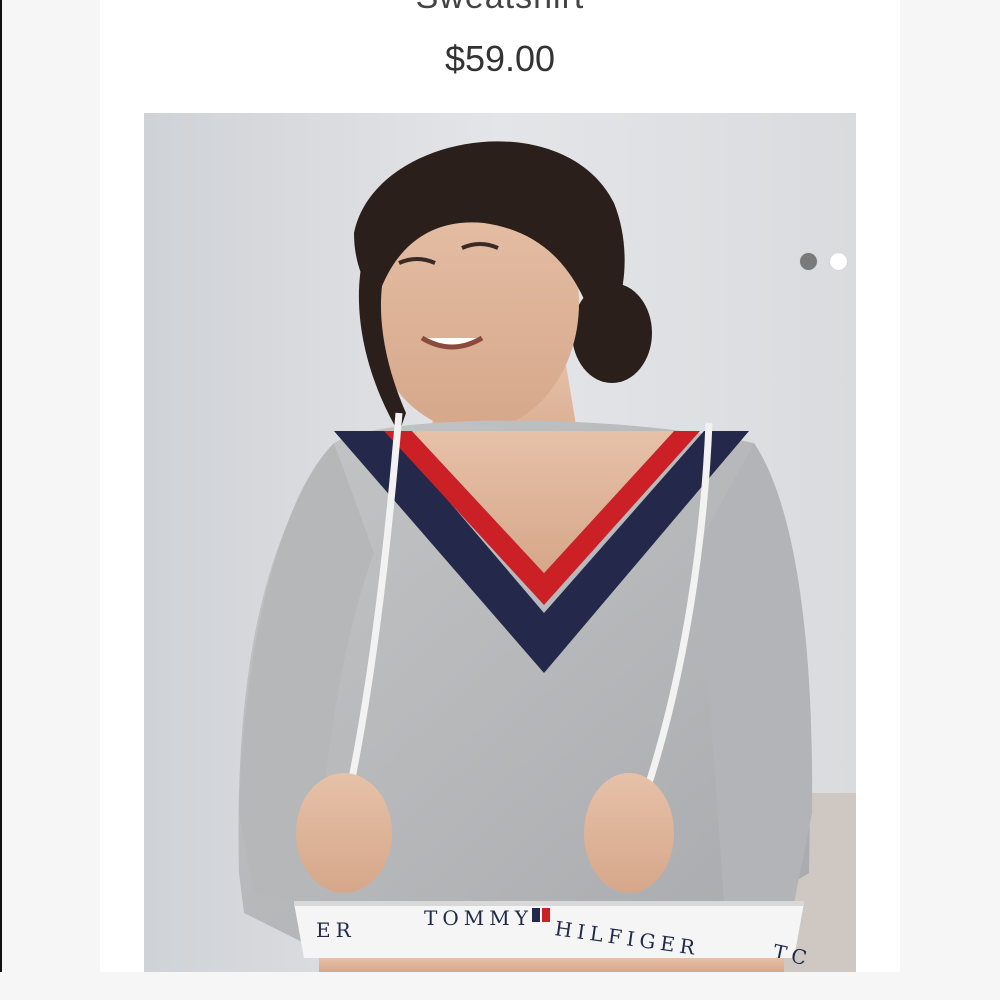  What do you see at coordinates (828, 261) in the screenshot?
I see `carousel-dots` at bounding box center [828, 261].